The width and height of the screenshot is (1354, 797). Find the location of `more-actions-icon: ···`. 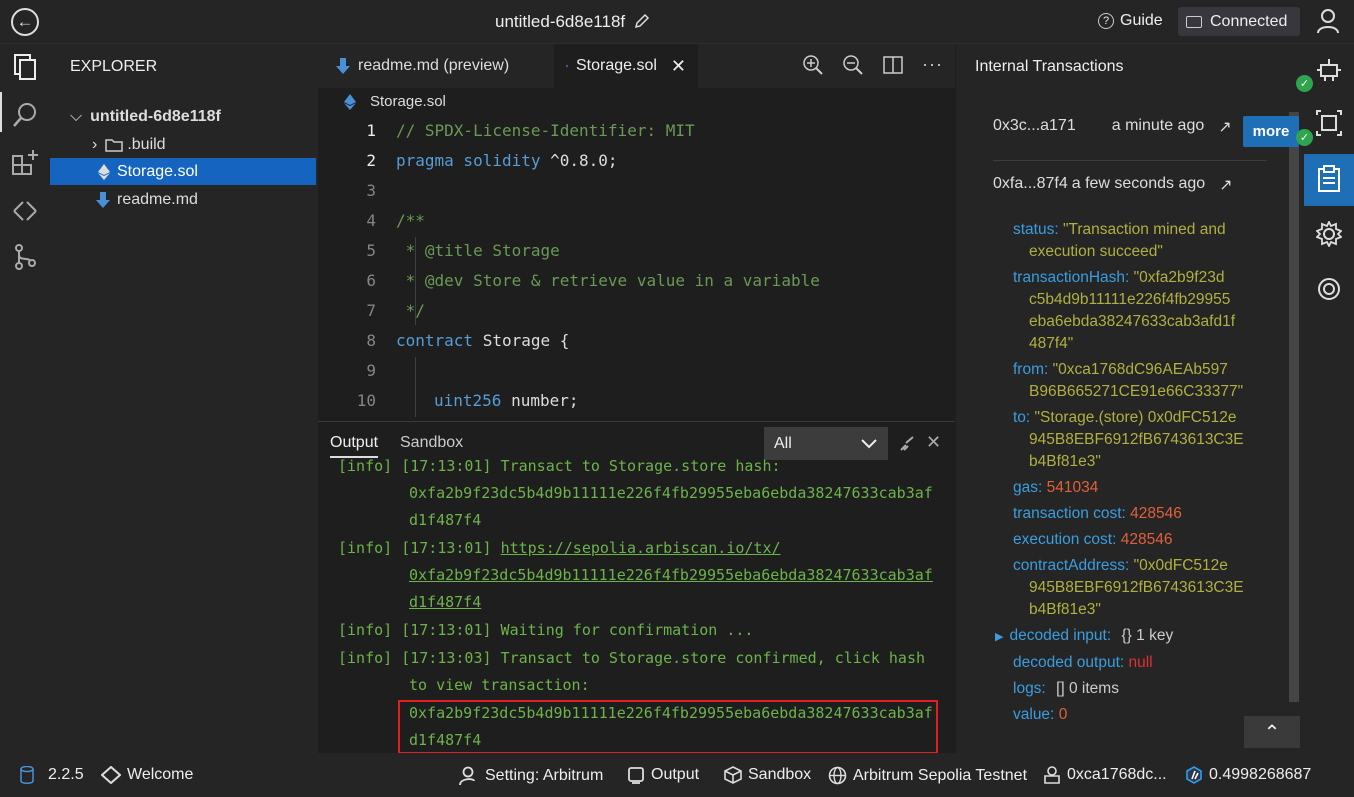

more-actions-icon: ··· is located at coordinates (932, 65).